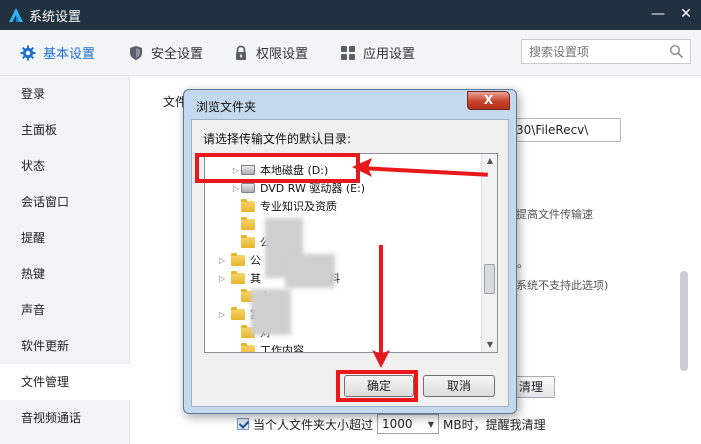 The width and height of the screenshot is (701, 444). What do you see at coordinates (241, 52) in the screenshot?
I see `lock-icon` at bounding box center [241, 52].